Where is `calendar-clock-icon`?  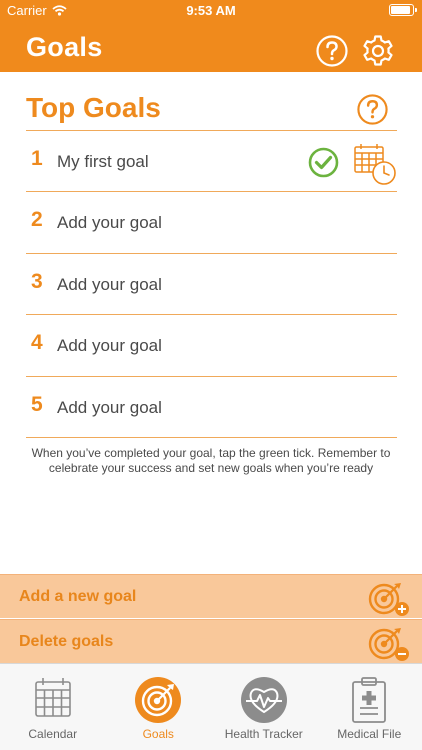 calendar-clock-icon is located at coordinates (375, 164).